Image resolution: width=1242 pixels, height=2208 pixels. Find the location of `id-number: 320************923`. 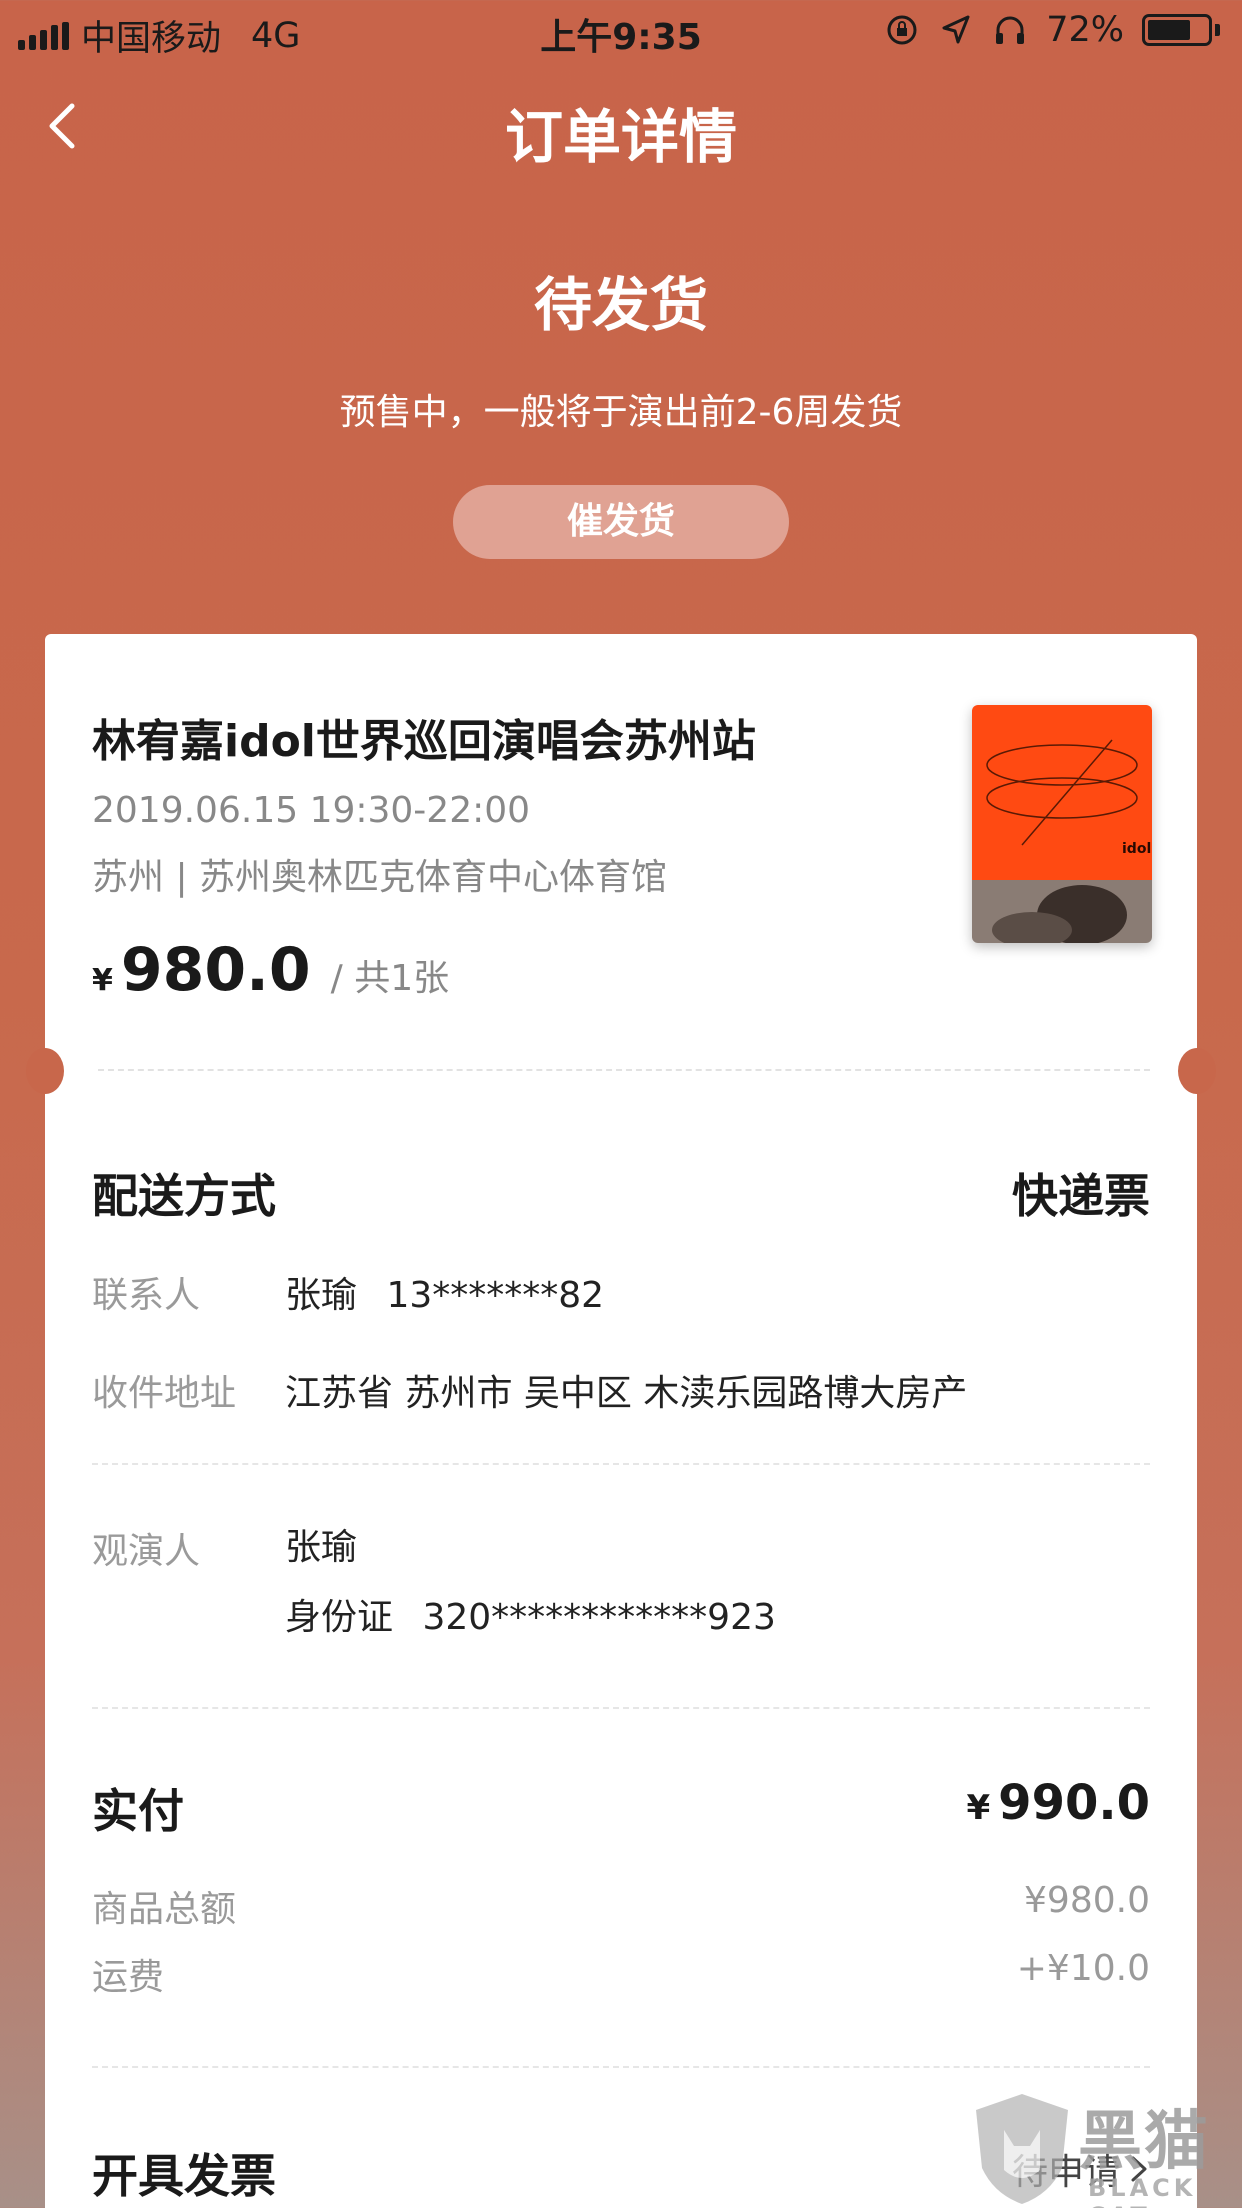

id-number: 320************923 is located at coordinates (599, 1617).